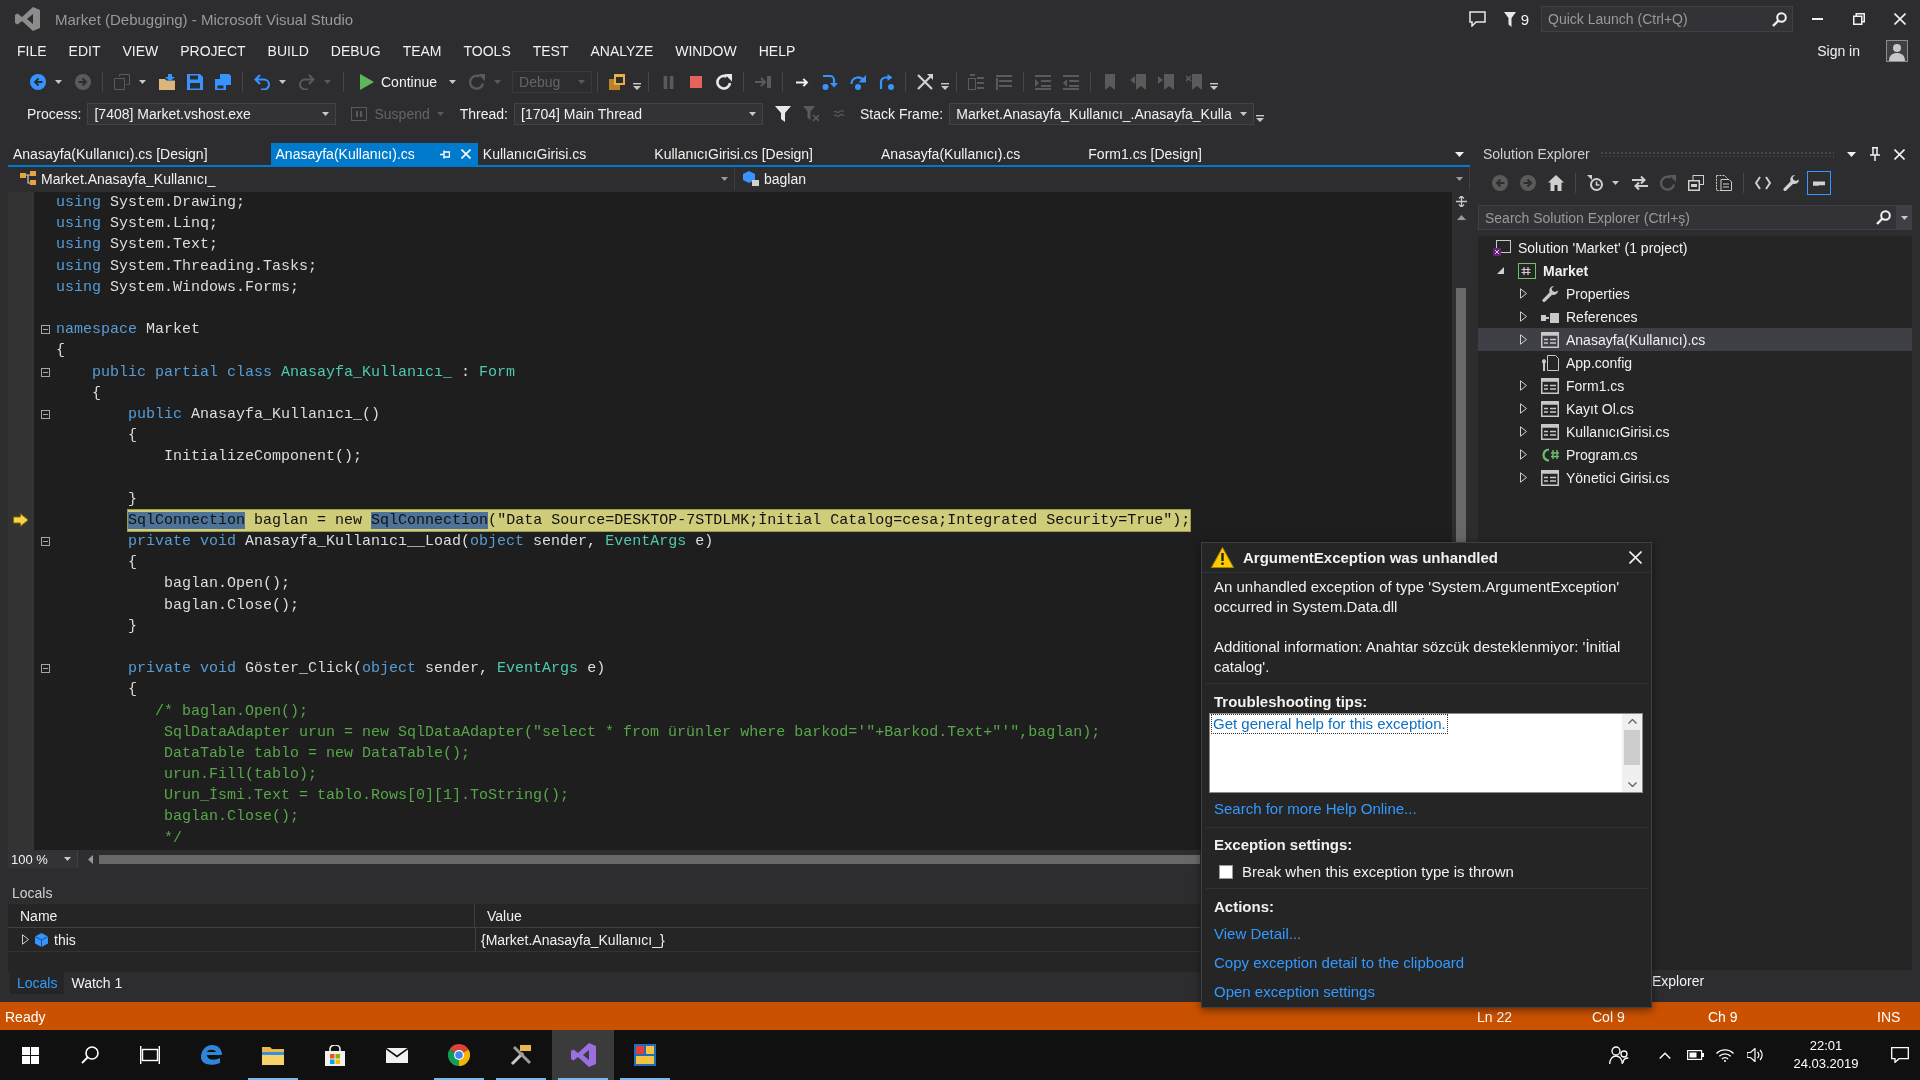  Describe the element at coordinates (1889, 1017) in the screenshot. I see `insert-mode-indicator: INS` at that location.